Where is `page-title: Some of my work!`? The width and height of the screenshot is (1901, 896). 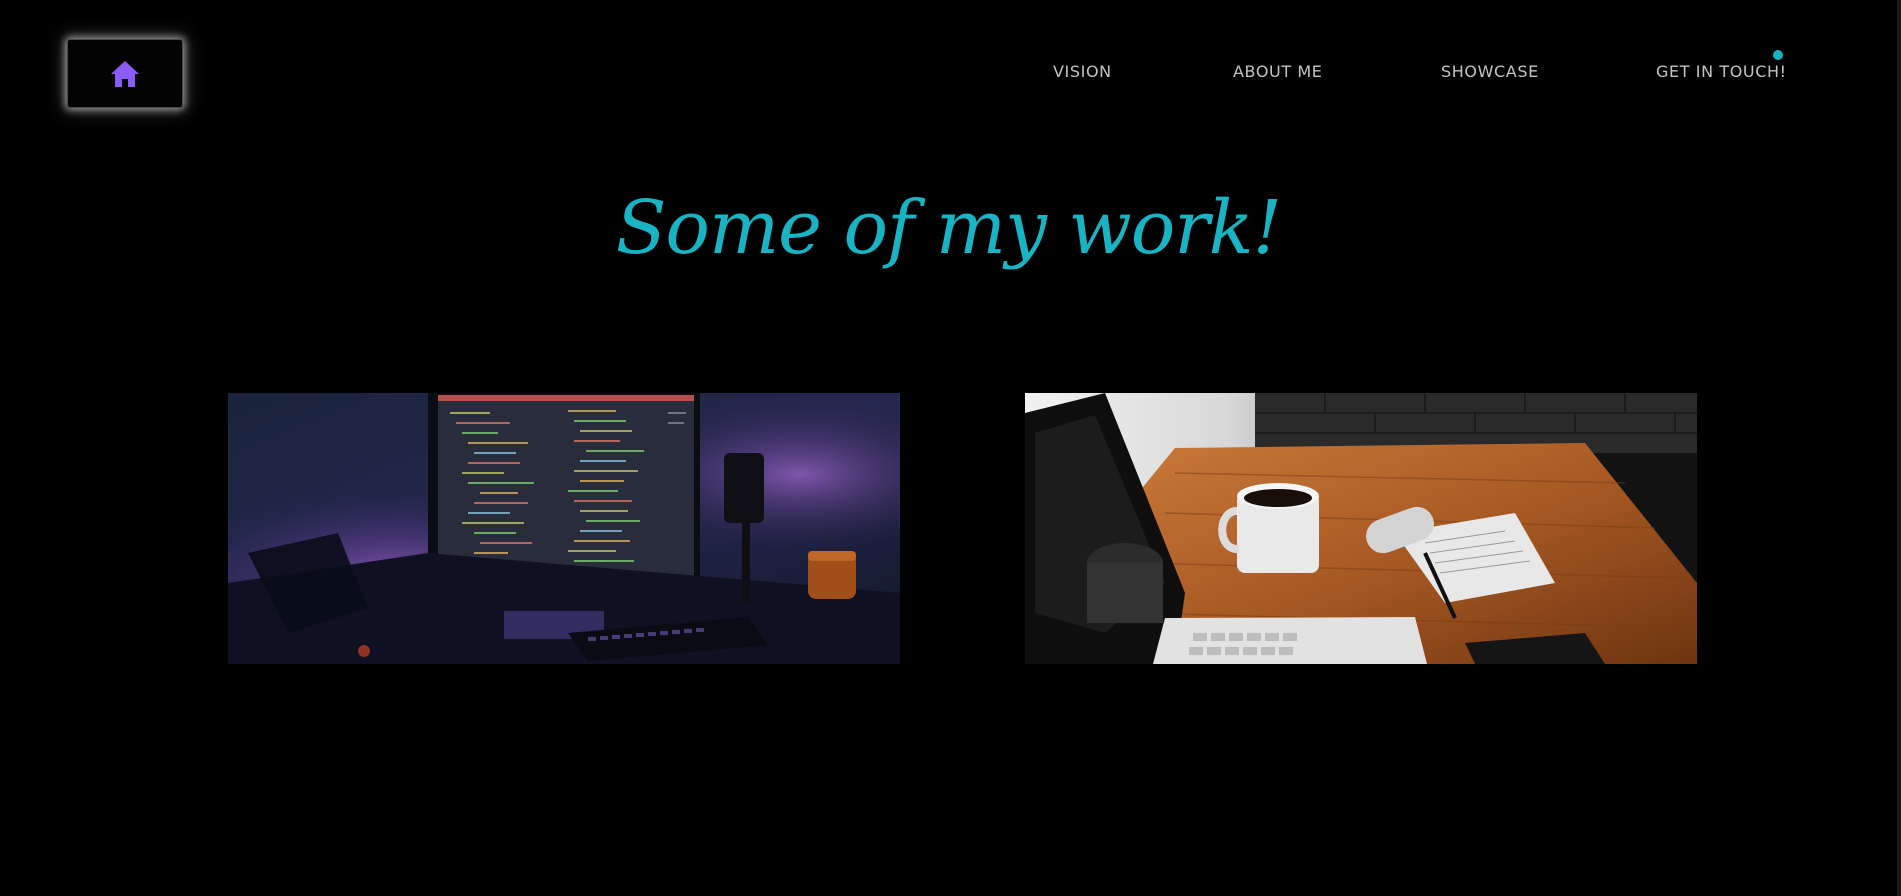 page-title: Some of my work! is located at coordinates (949, 228).